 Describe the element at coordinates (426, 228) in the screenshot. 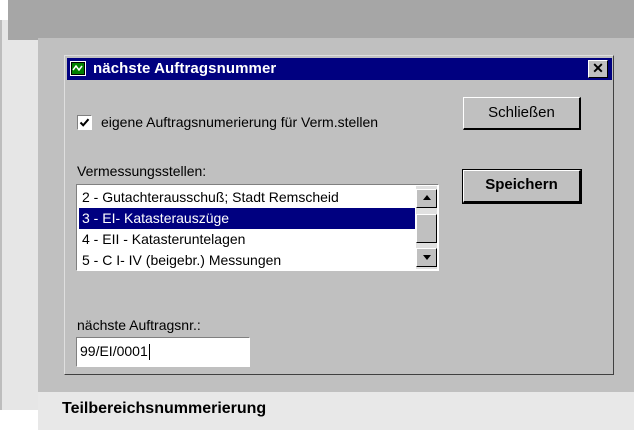

I see `scroll-thumb` at that location.